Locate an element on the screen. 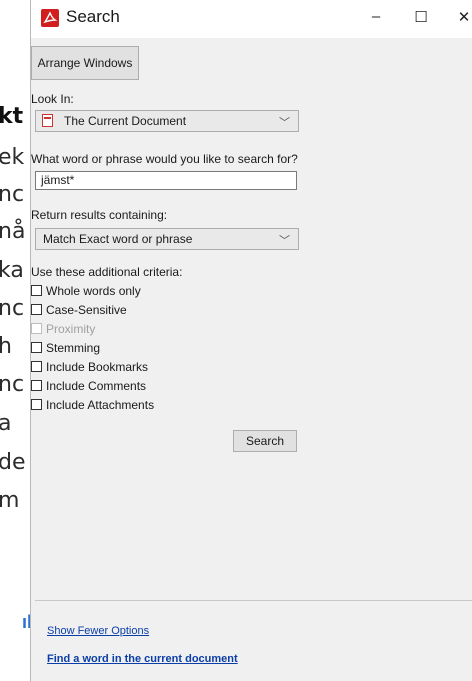  acrobat-icon is located at coordinates (50, 18).